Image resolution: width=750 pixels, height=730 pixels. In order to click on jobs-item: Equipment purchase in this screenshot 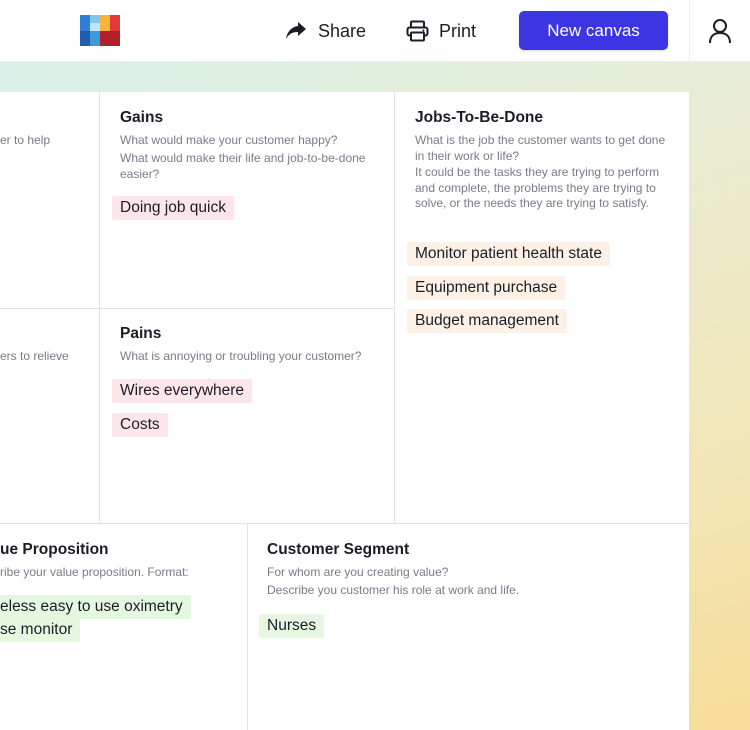, I will do `click(486, 288)`.